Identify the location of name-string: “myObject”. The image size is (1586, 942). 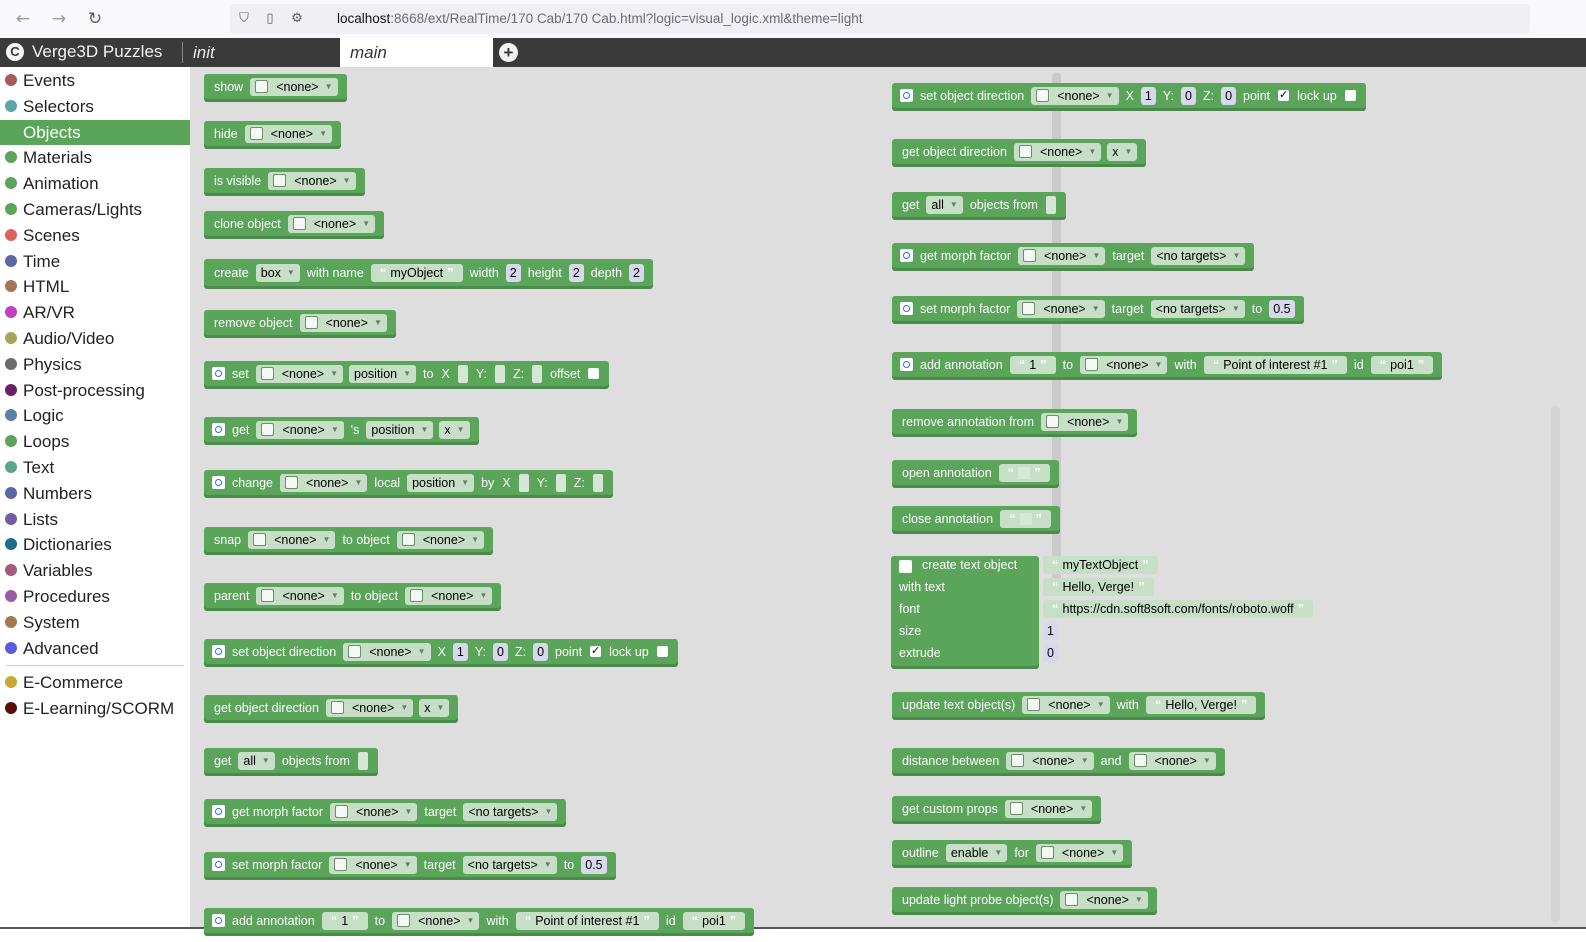
(416, 272).